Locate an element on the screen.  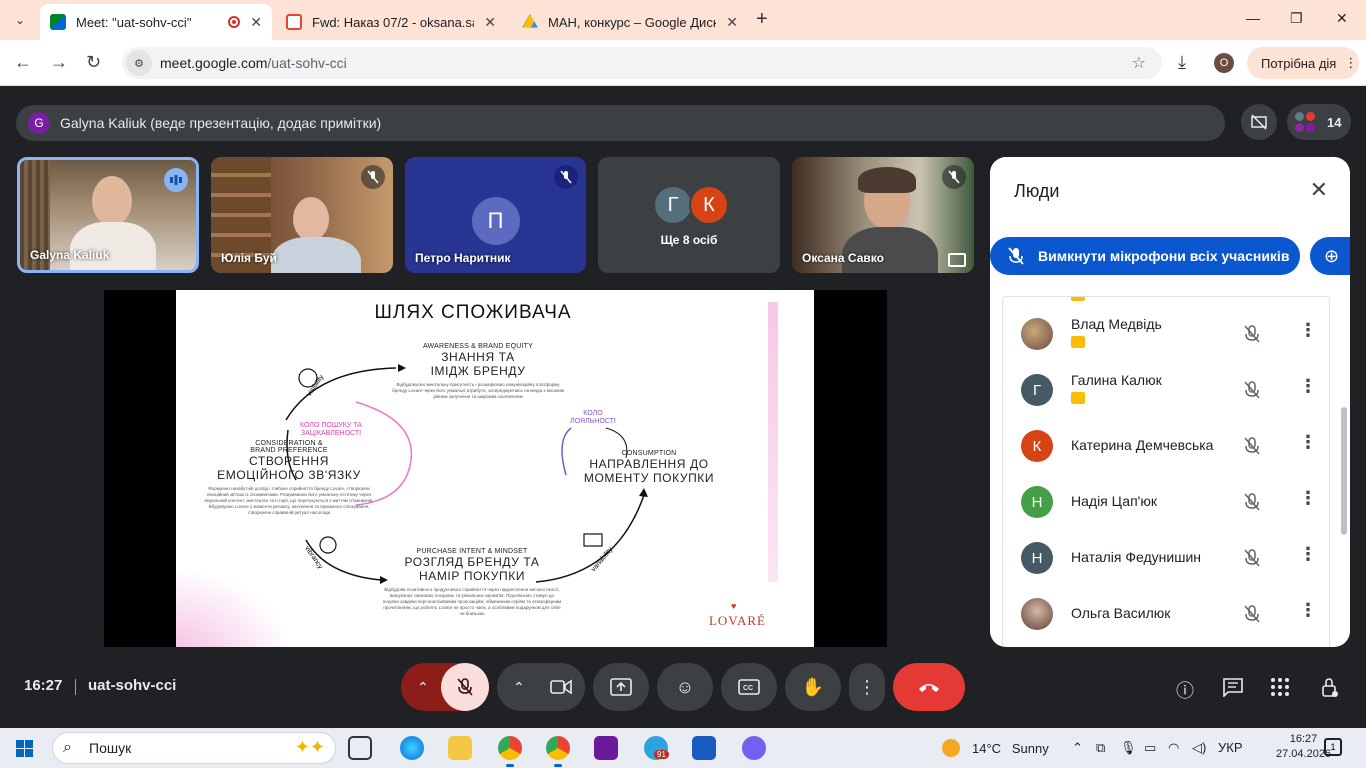
new-tab-button: + is located at coordinates (762, 19).